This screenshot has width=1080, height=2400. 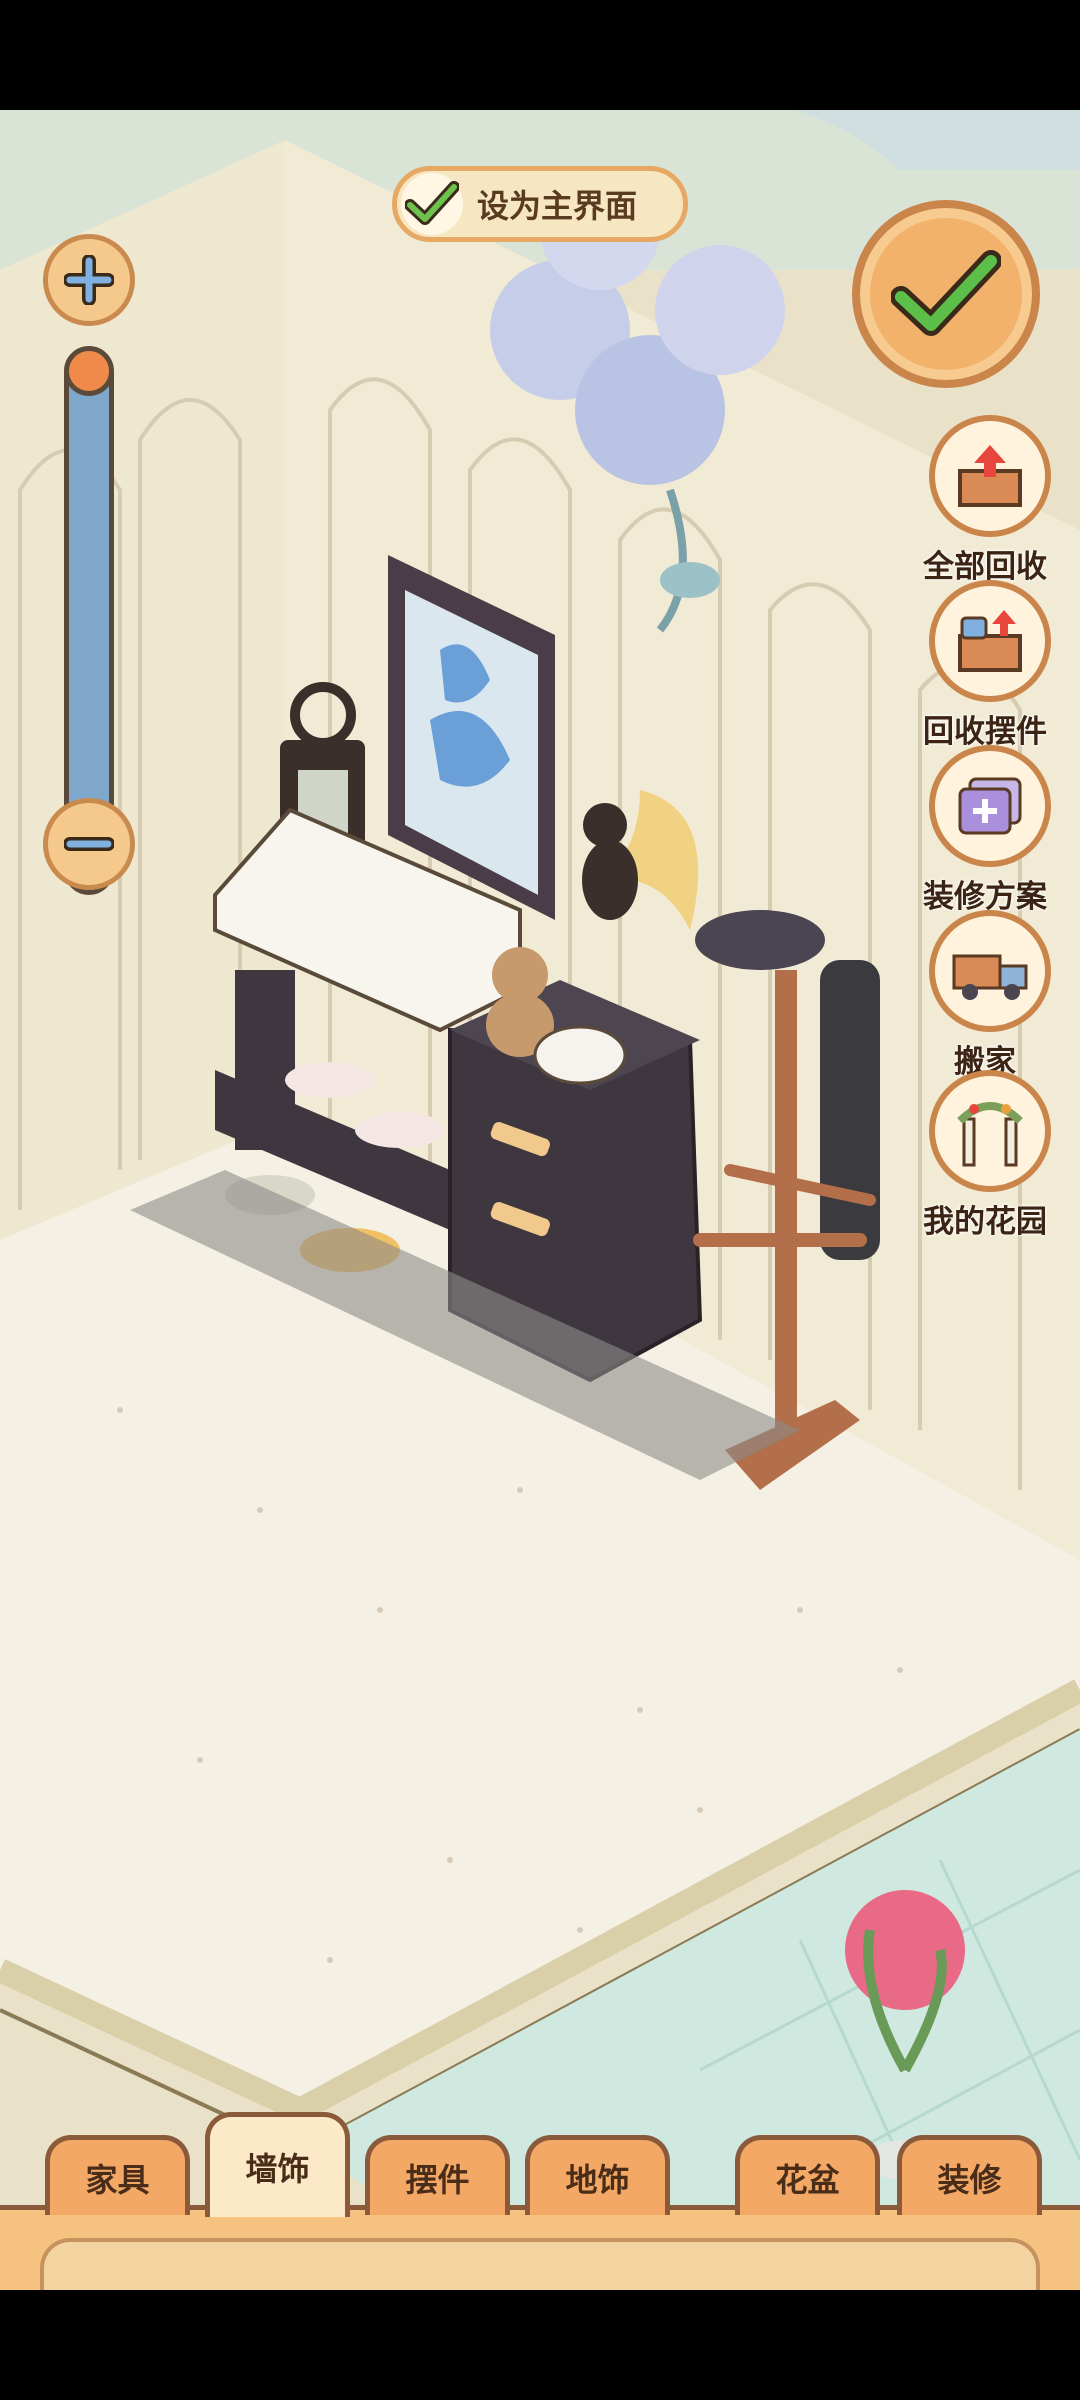 I want to click on zoom-slider-handle, so click(x=89, y=371).